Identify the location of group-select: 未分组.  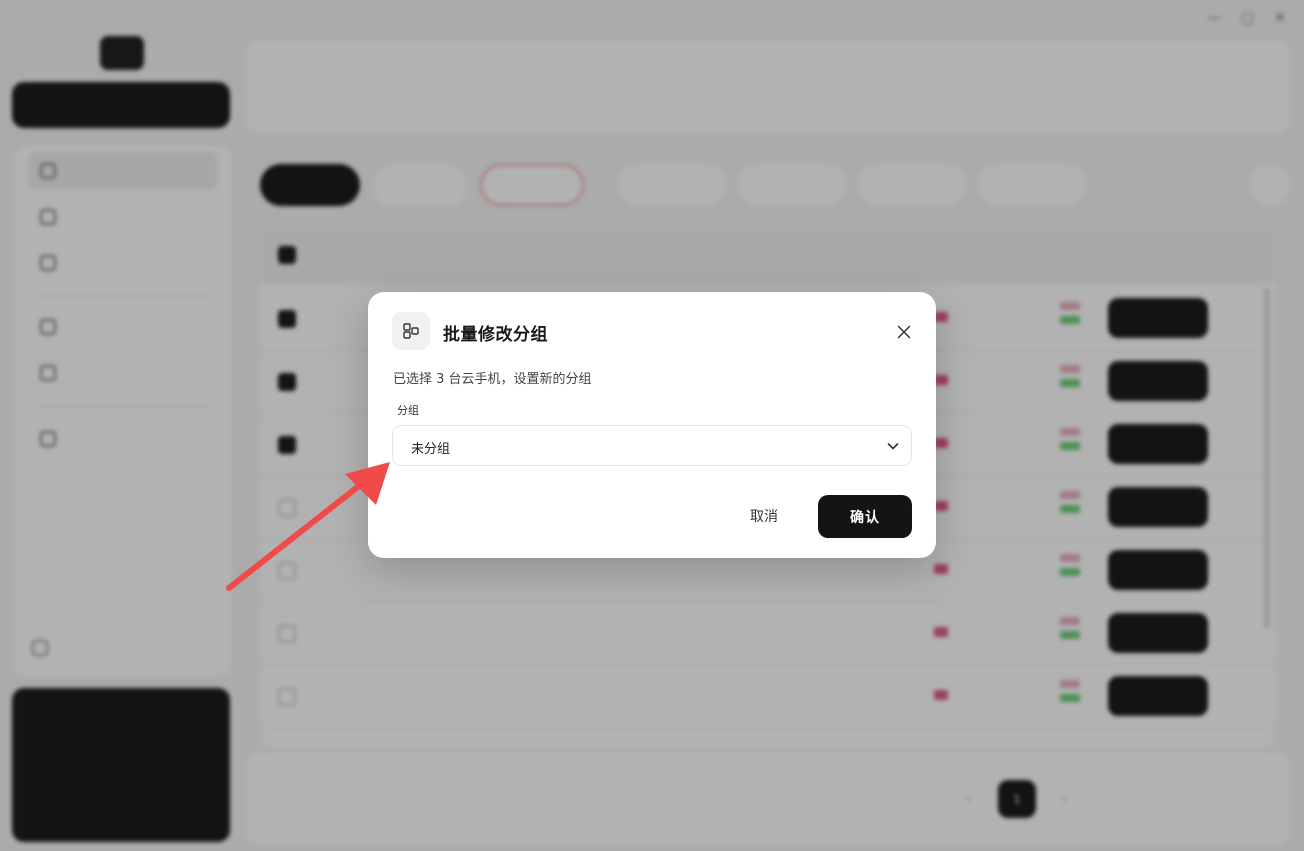
(652, 445).